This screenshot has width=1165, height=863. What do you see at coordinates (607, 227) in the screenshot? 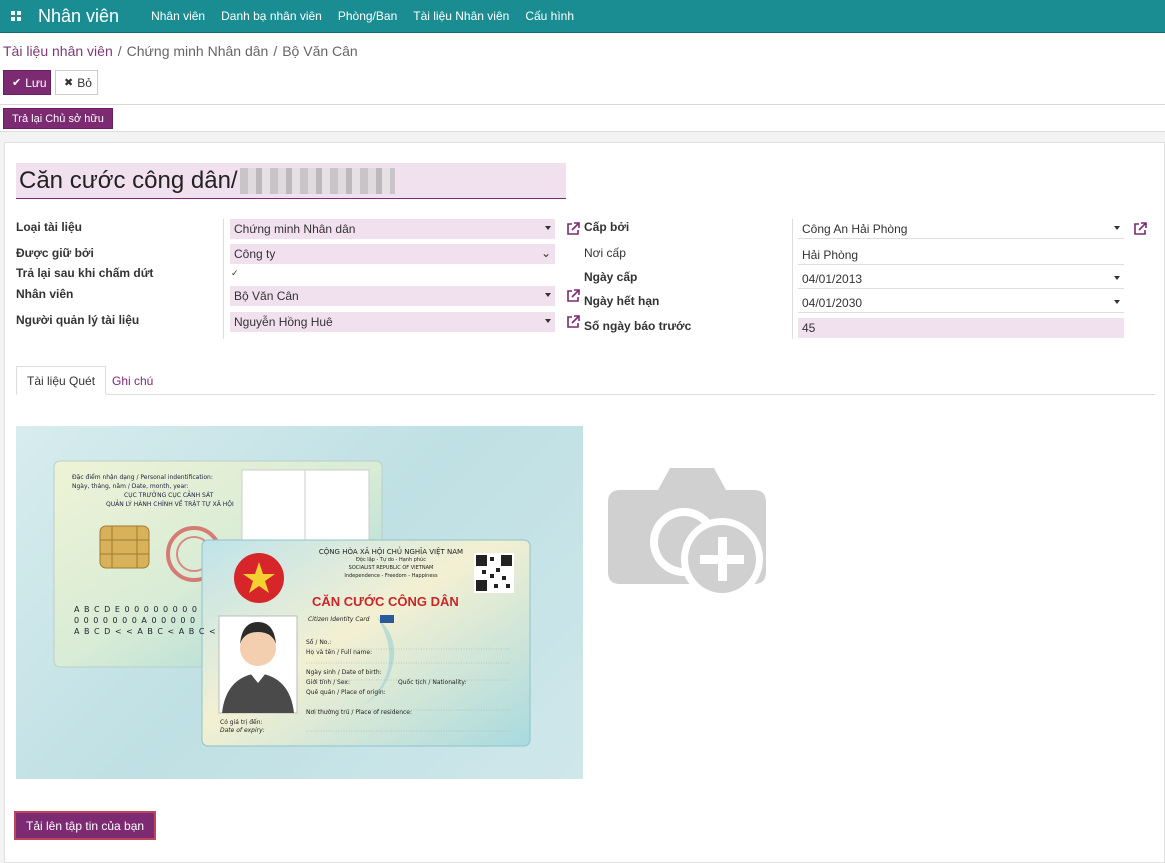
I see `label-issued-by: Cấp bởi` at bounding box center [607, 227].